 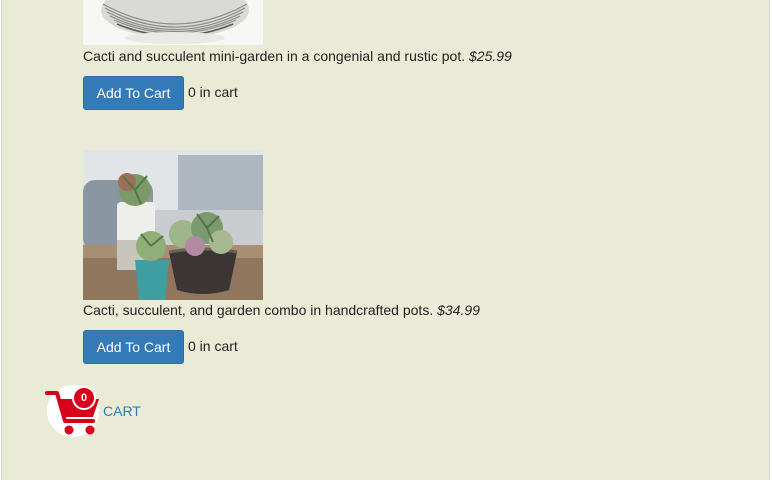 I want to click on in-cart-count-1: 0 in cart, so click(x=213, y=92).